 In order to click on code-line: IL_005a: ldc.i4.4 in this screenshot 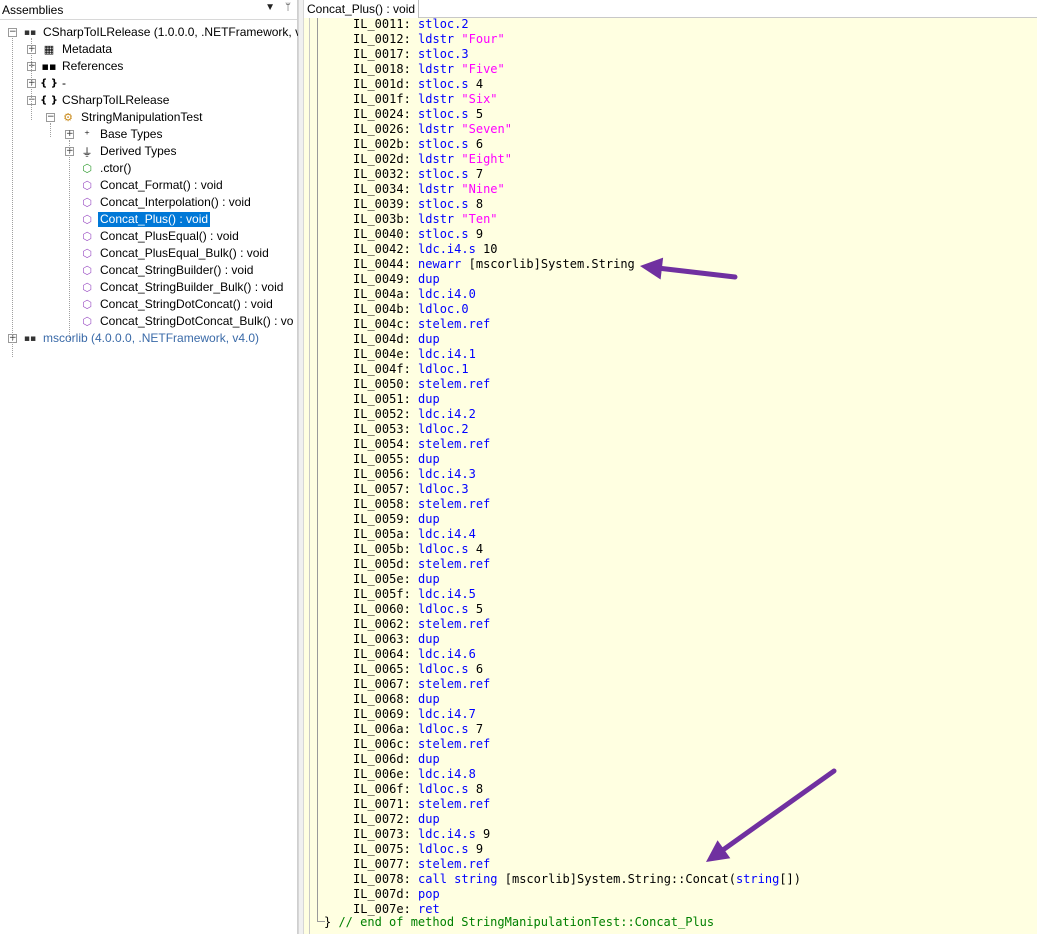, I will do `click(414, 534)`.